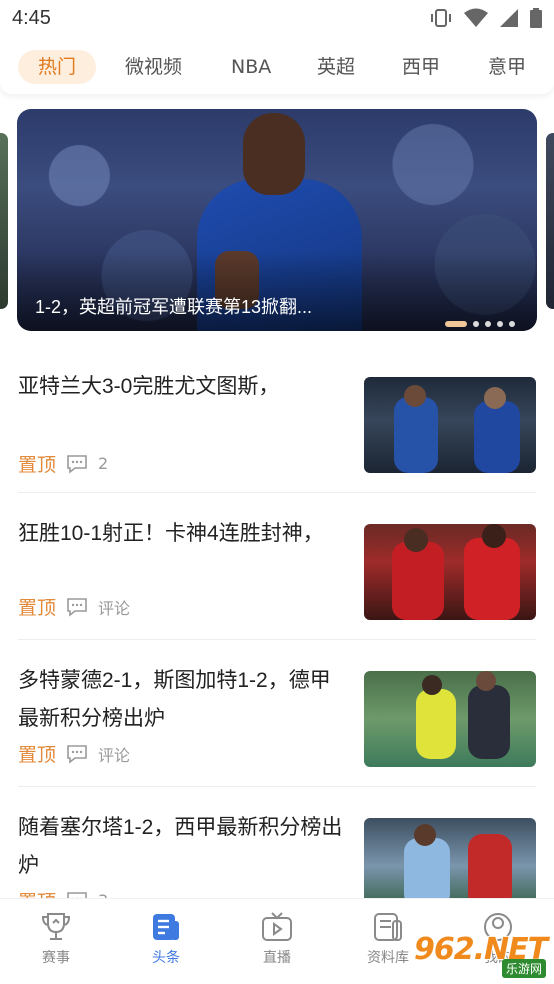 The image size is (554, 984). I want to click on category-tabs: 热门 微视频 NBA 英超 西甲 意甲, so click(277, 67).